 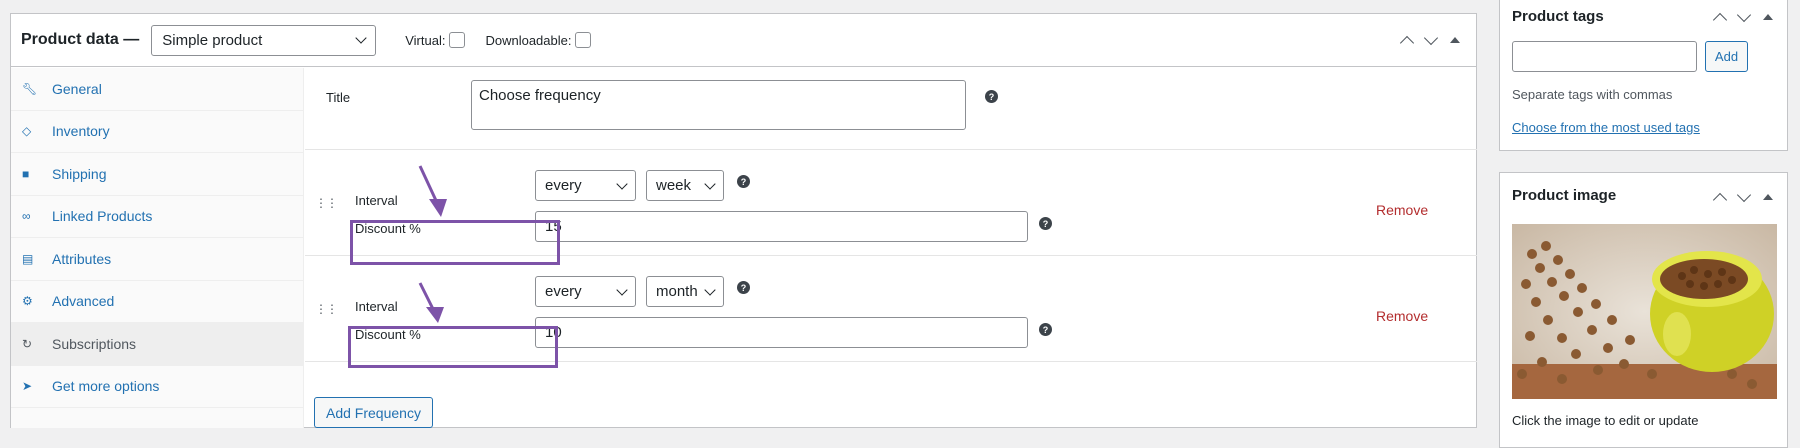 I want to click on product-data-title: Product data —, so click(x=80, y=39).